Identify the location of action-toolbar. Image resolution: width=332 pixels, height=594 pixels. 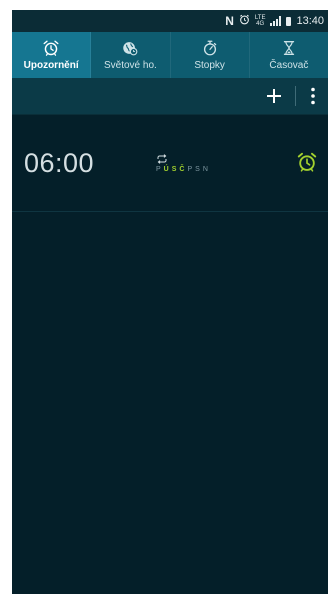
(170, 96).